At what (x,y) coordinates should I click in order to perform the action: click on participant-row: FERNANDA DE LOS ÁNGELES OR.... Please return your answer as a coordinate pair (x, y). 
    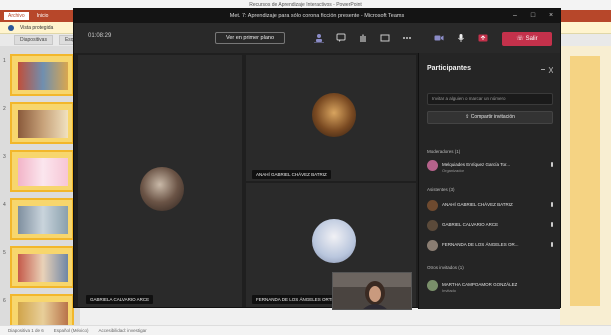
    Looking at the image, I should click on (491, 246).